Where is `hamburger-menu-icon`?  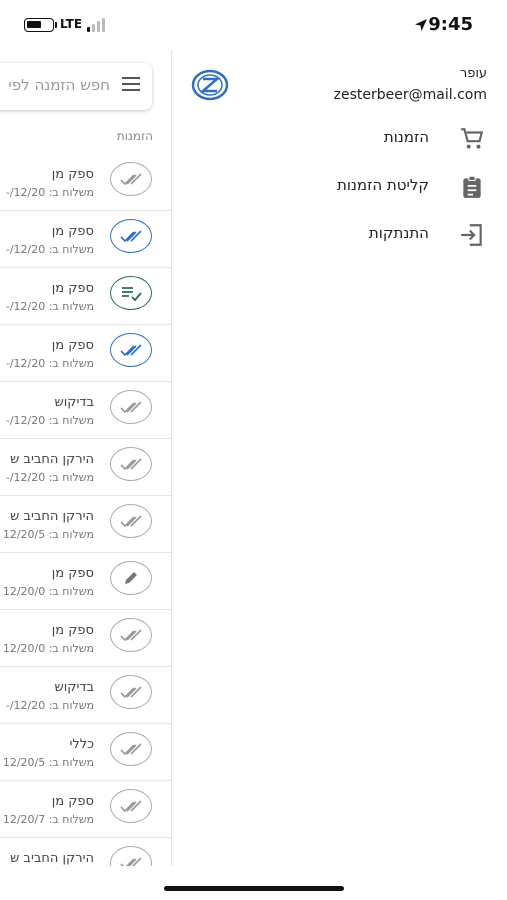 hamburger-menu-icon is located at coordinates (131, 86).